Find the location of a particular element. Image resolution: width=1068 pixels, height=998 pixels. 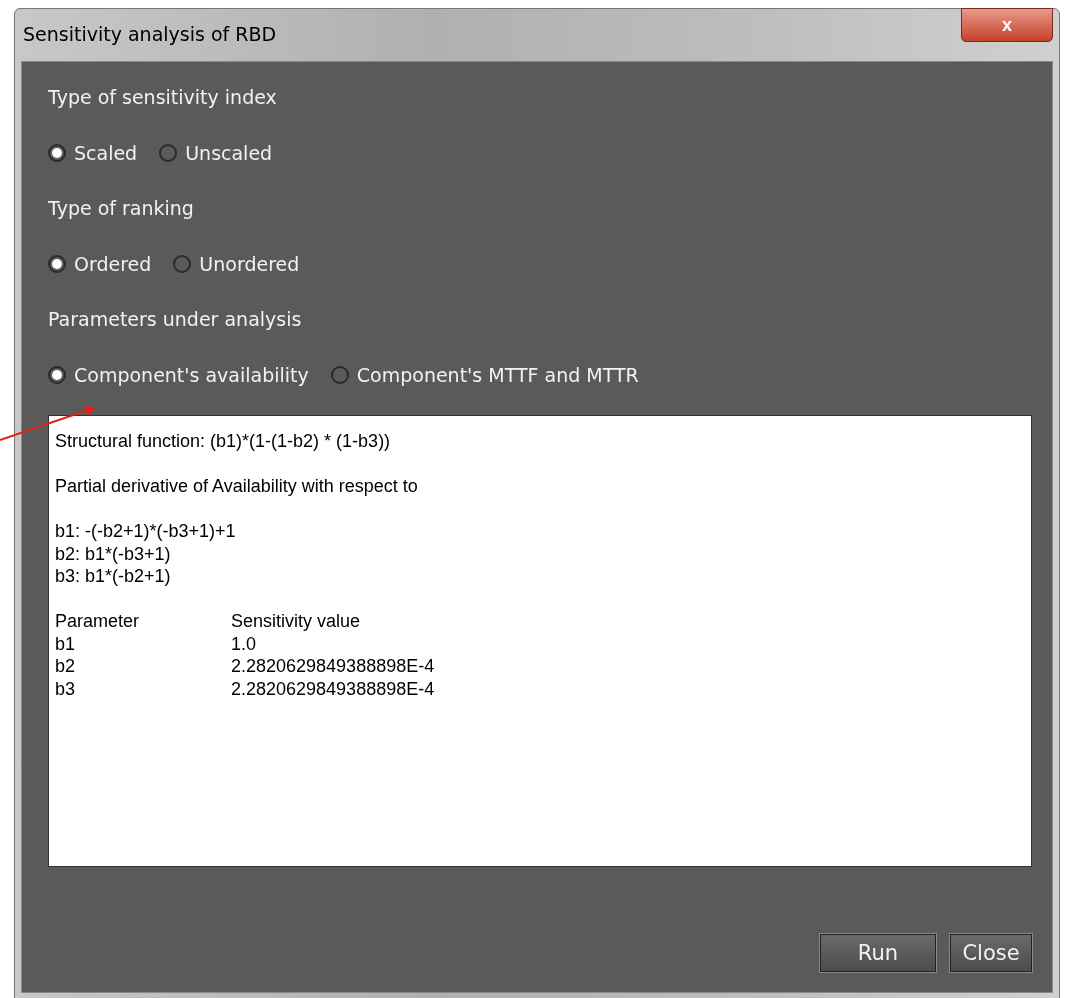

radio-option: Component's MTTF and MTTR is located at coordinates (484, 375).